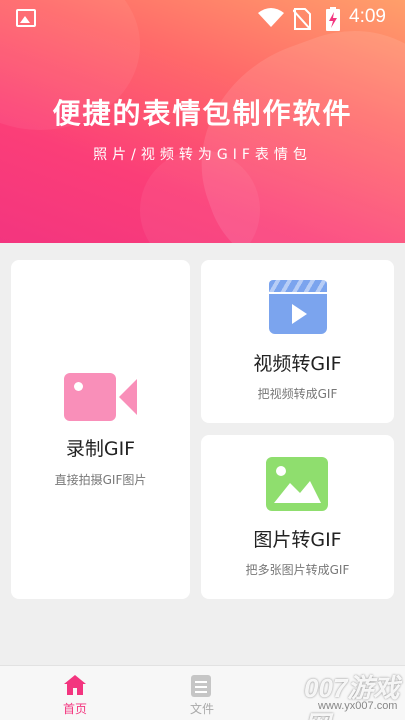  I want to click on banner-subtitle: 照片/视频转为GIF表情包, so click(202, 155).